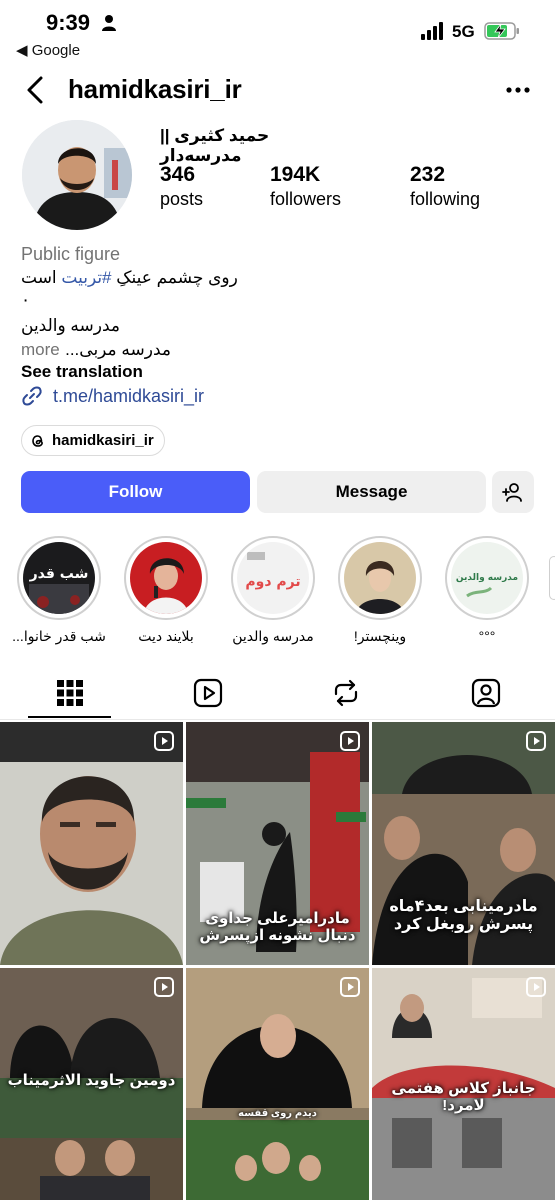 The image size is (555, 1200). Describe the element at coordinates (182, 199) in the screenshot. I see `posts-count-label: posts` at that location.